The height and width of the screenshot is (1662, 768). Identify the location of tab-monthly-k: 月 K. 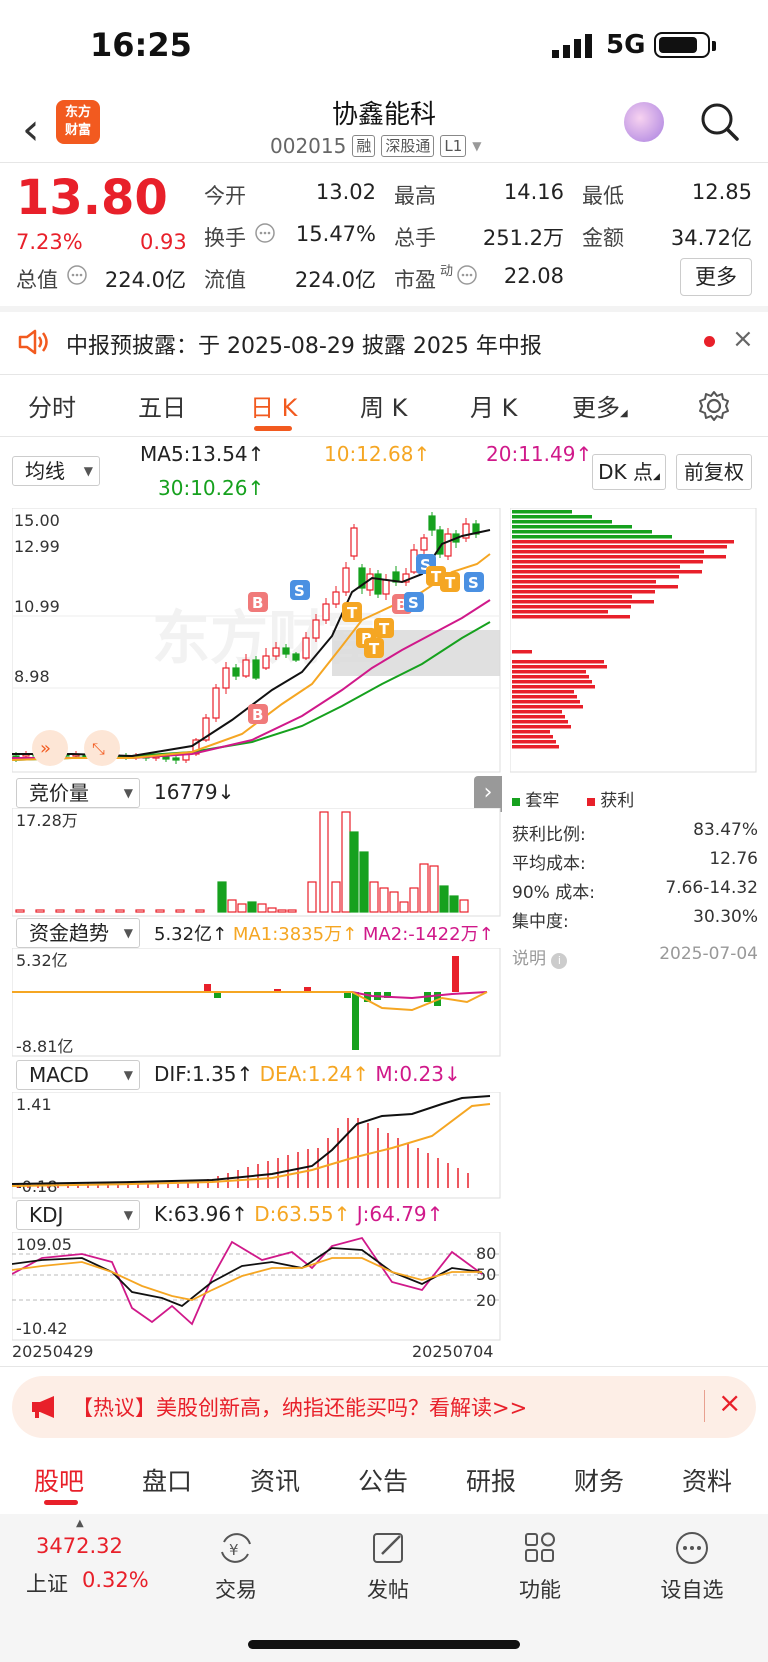
(493, 405).